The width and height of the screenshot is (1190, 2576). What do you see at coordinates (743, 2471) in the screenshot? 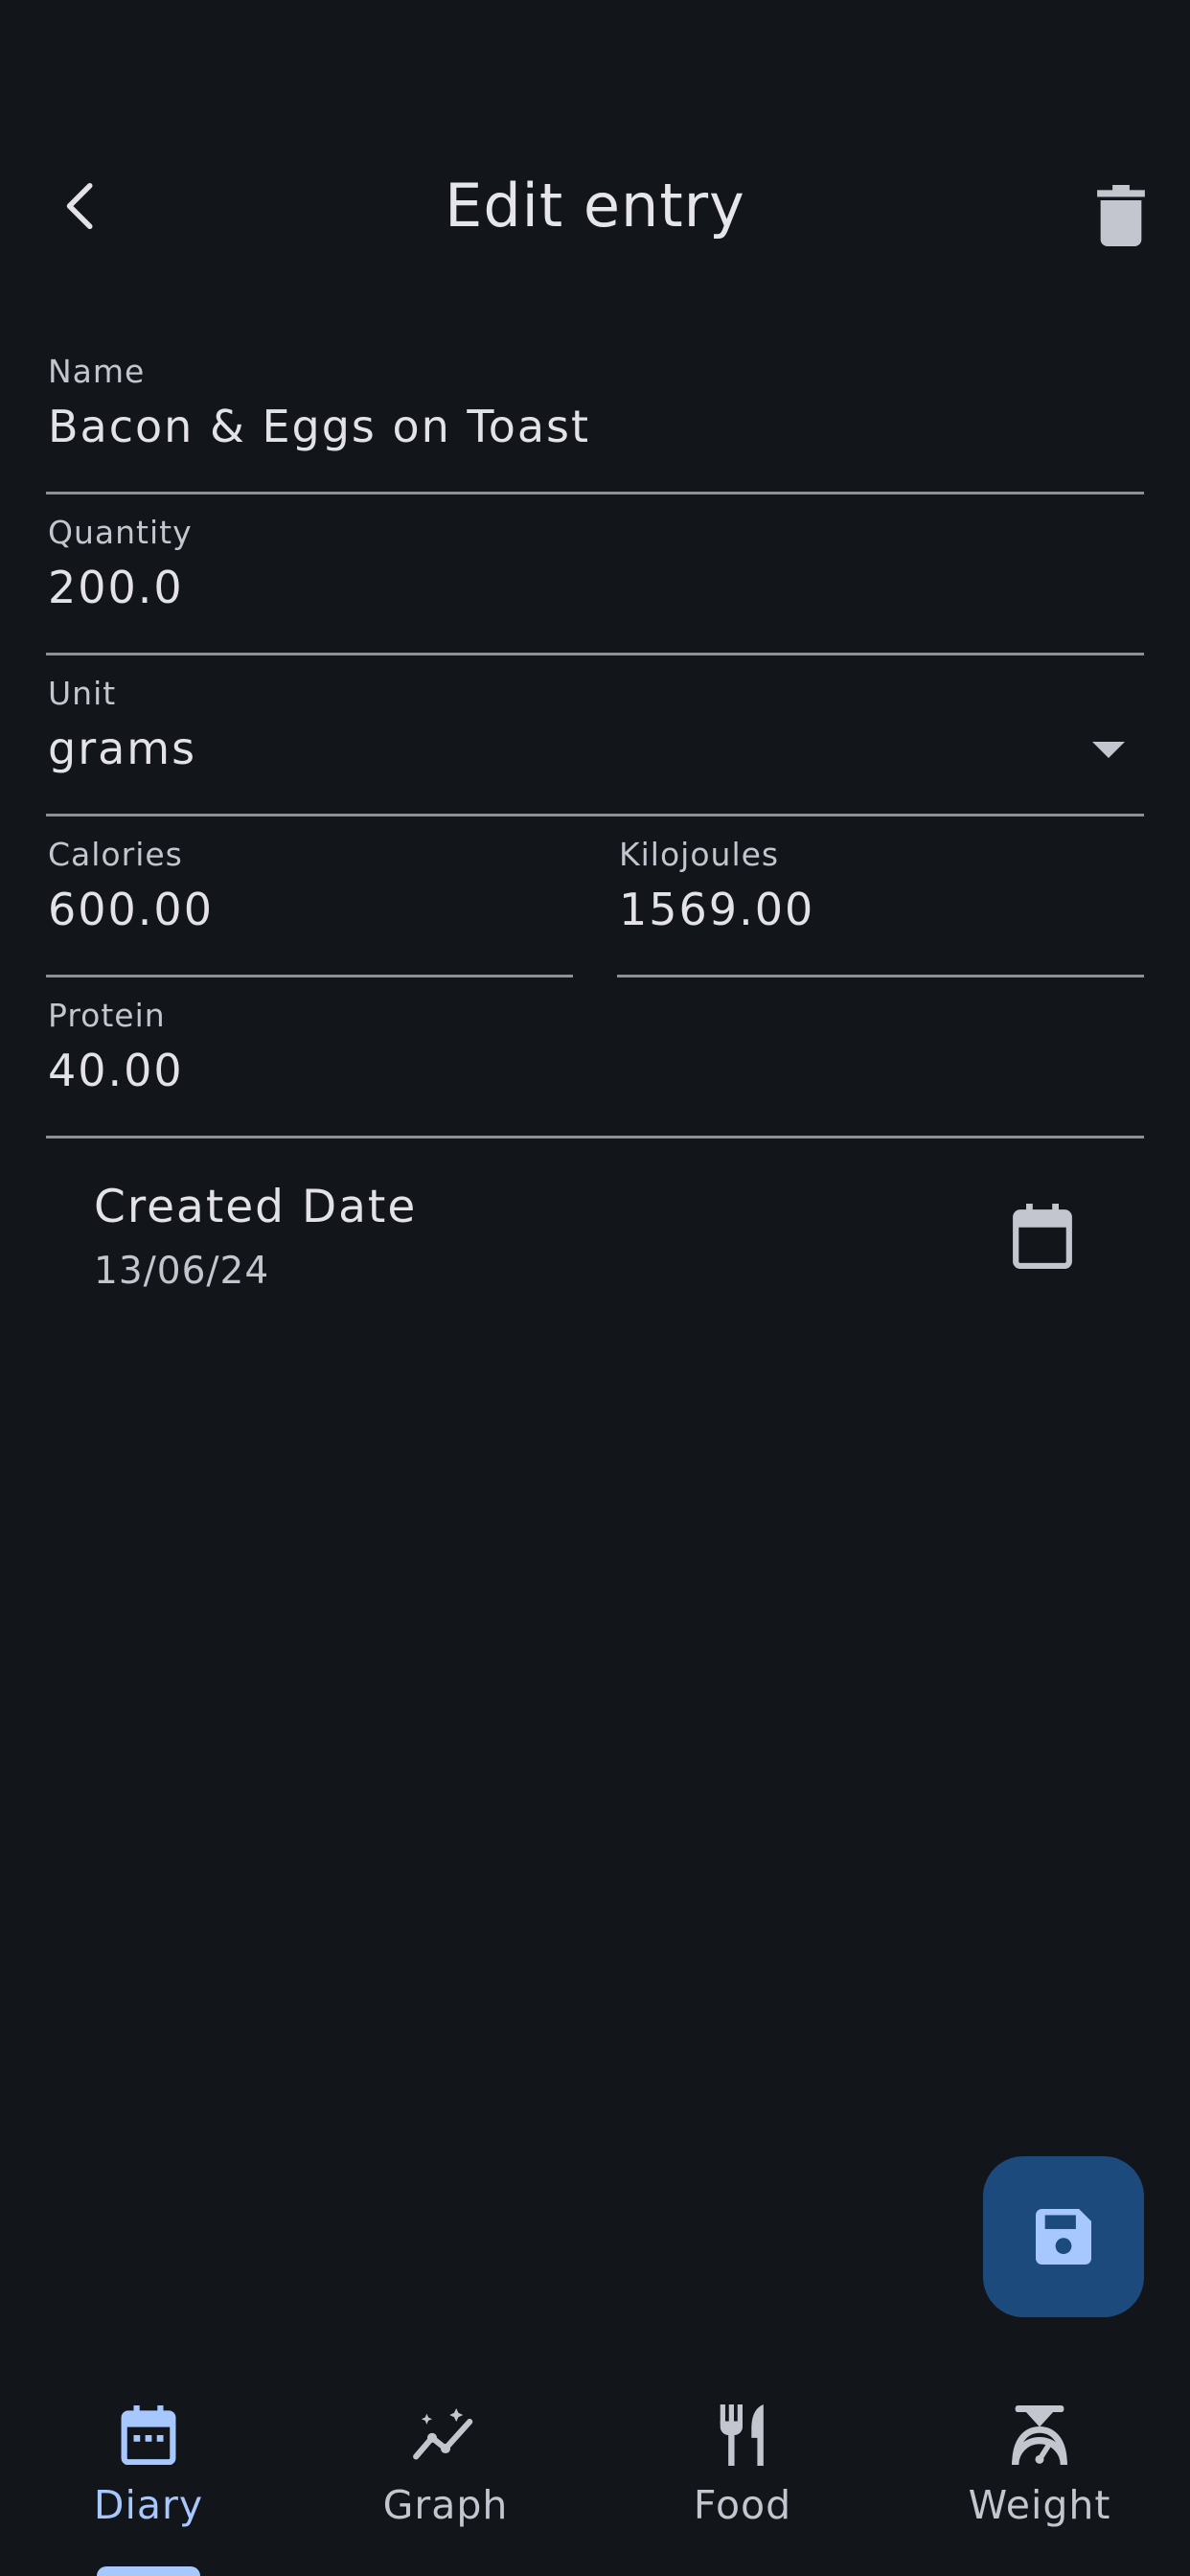
I see `nav-item-food: Food` at bounding box center [743, 2471].